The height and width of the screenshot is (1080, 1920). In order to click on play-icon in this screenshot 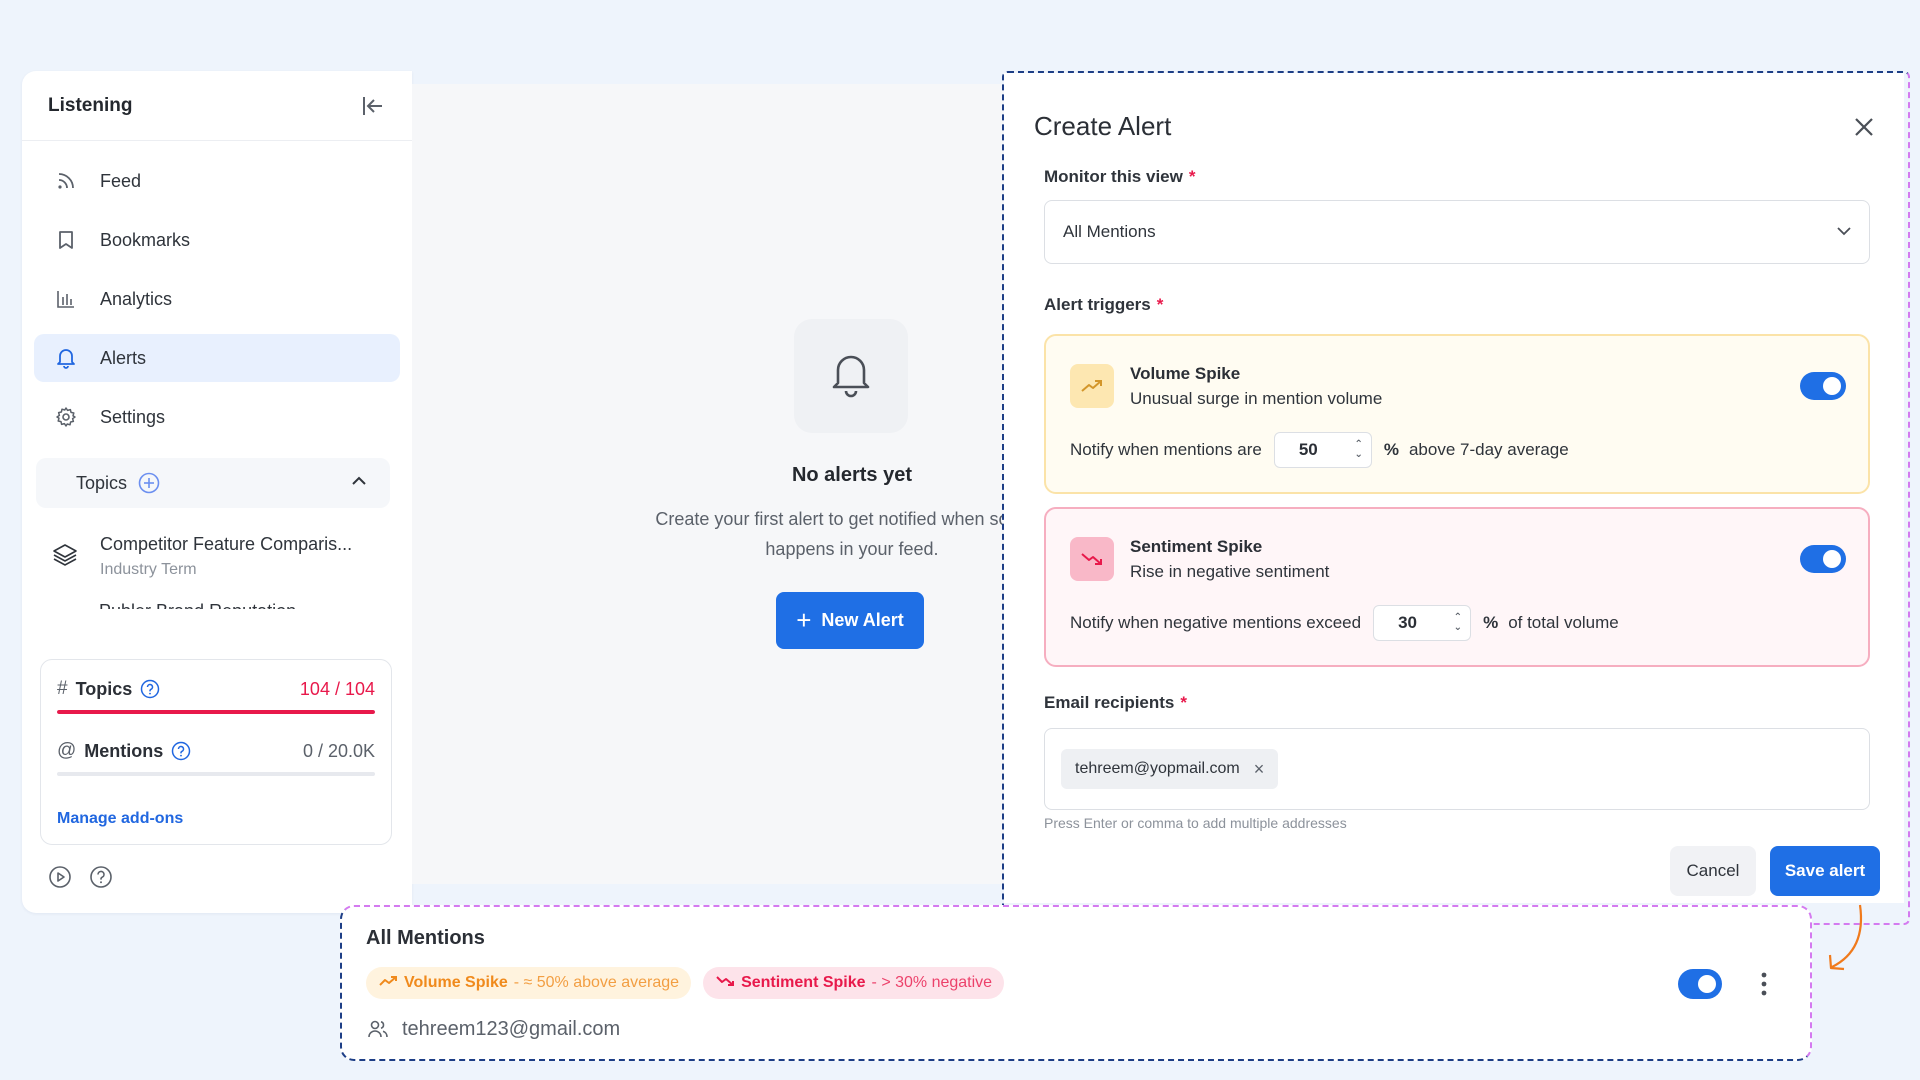, I will do `click(60, 877)`.